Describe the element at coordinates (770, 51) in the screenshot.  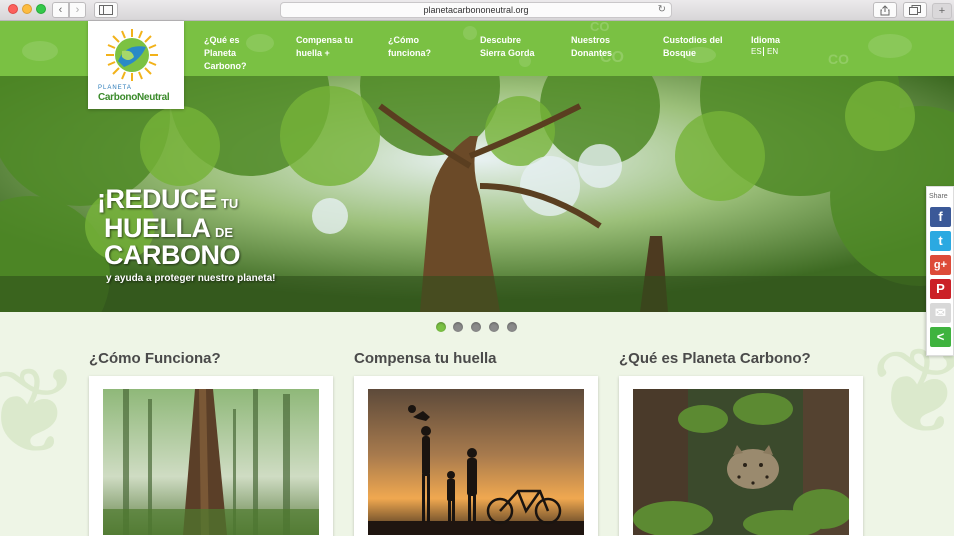
I see `language-en-link: EN` at that location.